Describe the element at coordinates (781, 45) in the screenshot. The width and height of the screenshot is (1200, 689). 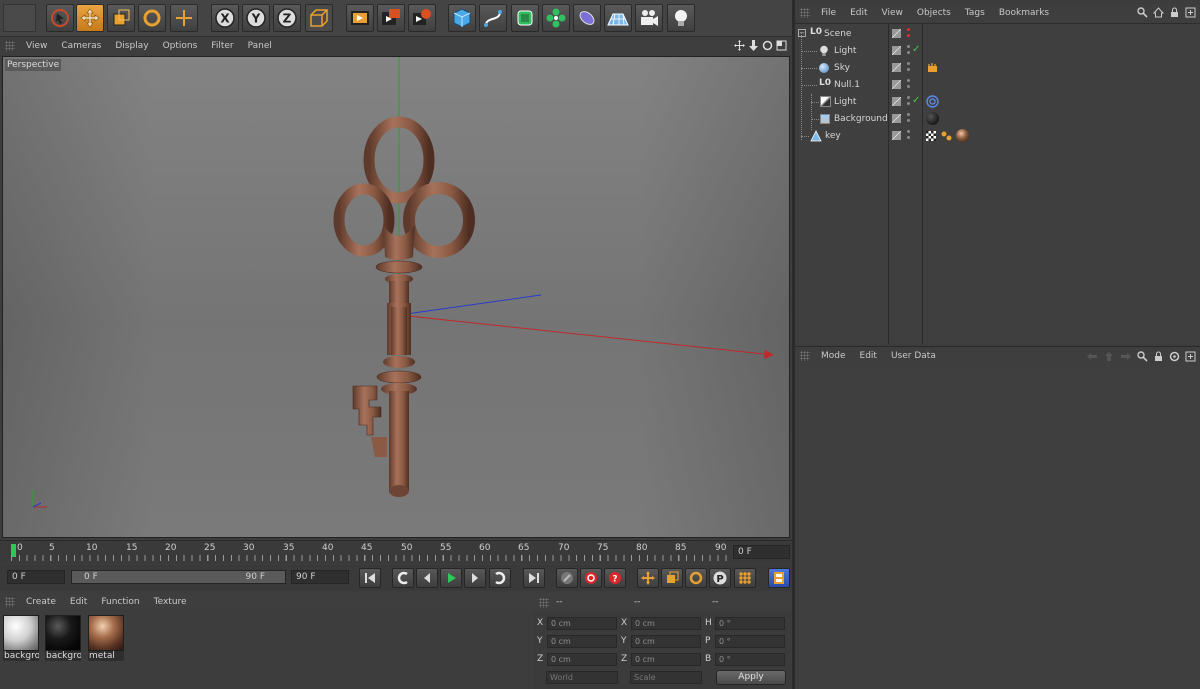
I see `maximize-view-icon` at that location.